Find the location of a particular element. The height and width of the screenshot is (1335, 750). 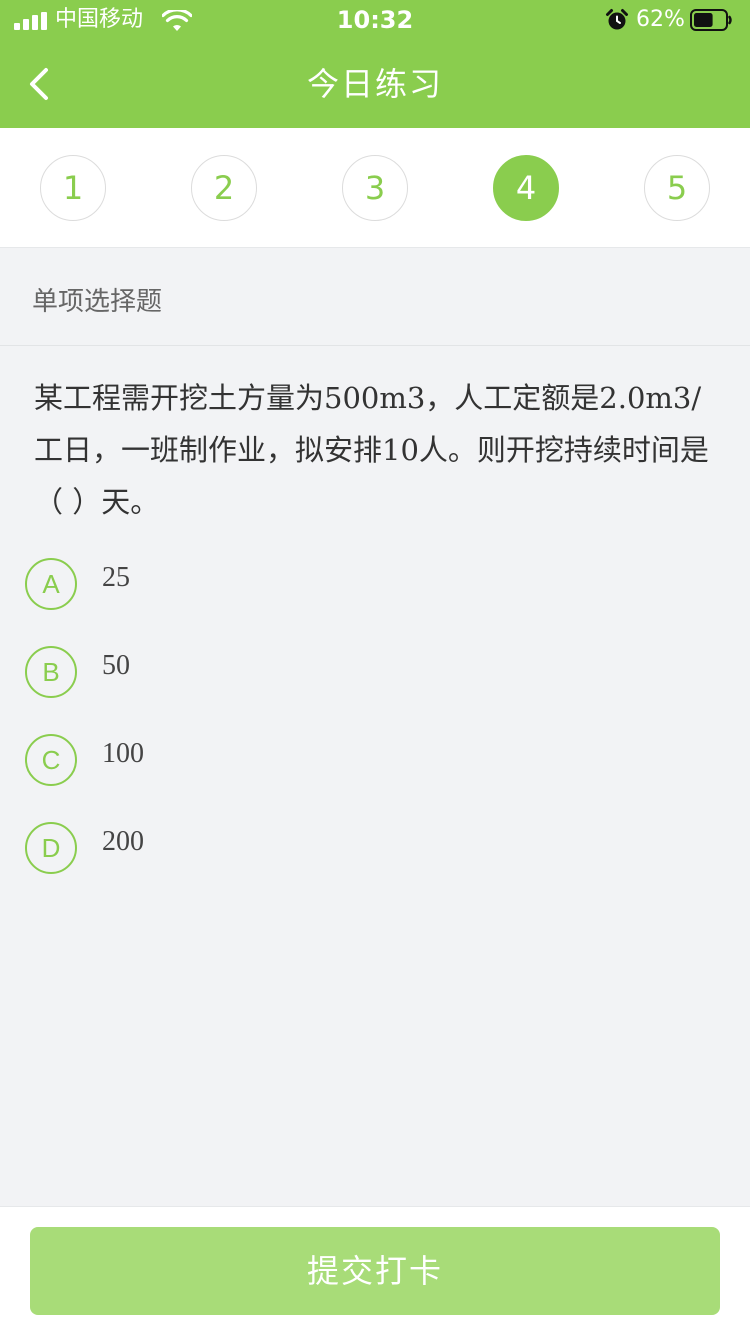

footer-bar: 提交打卡 is located at coordinates (375, 1270).